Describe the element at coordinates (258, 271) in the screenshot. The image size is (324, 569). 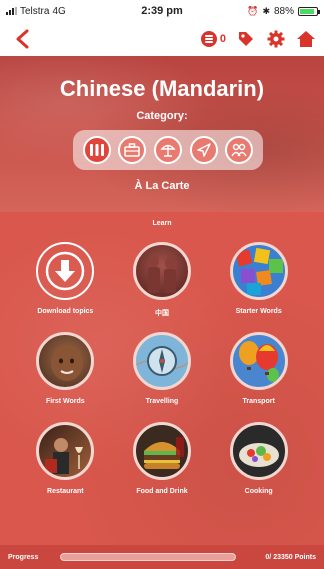
I see `alphabet-blocks-image` at that location.